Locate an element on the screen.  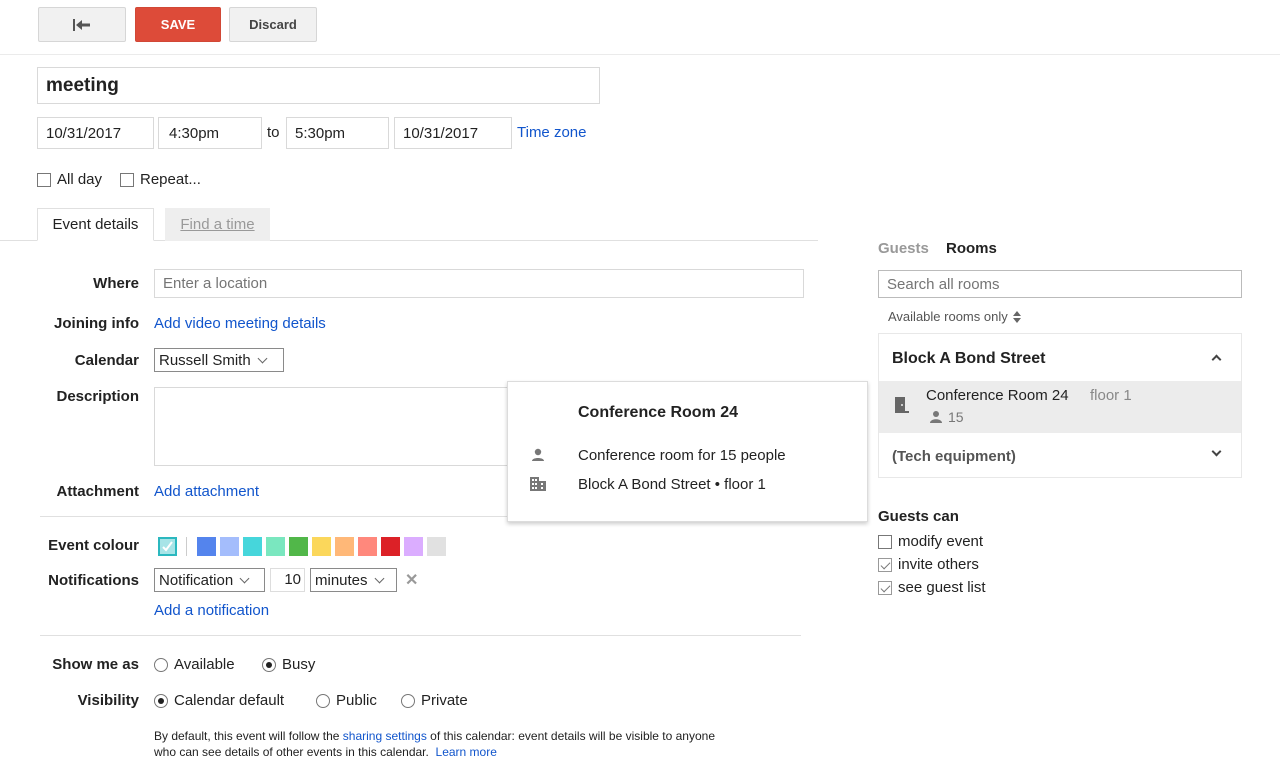
tab-event-details: Event details is located at coordinates (95, 224).